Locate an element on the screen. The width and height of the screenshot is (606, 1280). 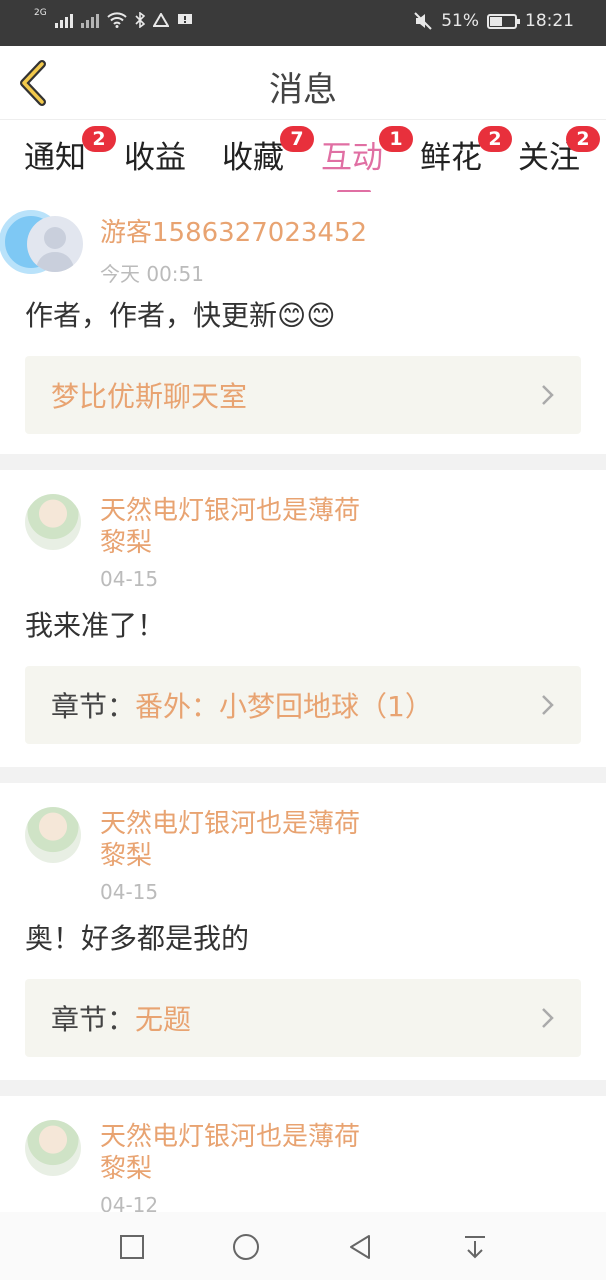
ref-value: 番外：小梦回地球（1） is located at coordinates (284, 706).